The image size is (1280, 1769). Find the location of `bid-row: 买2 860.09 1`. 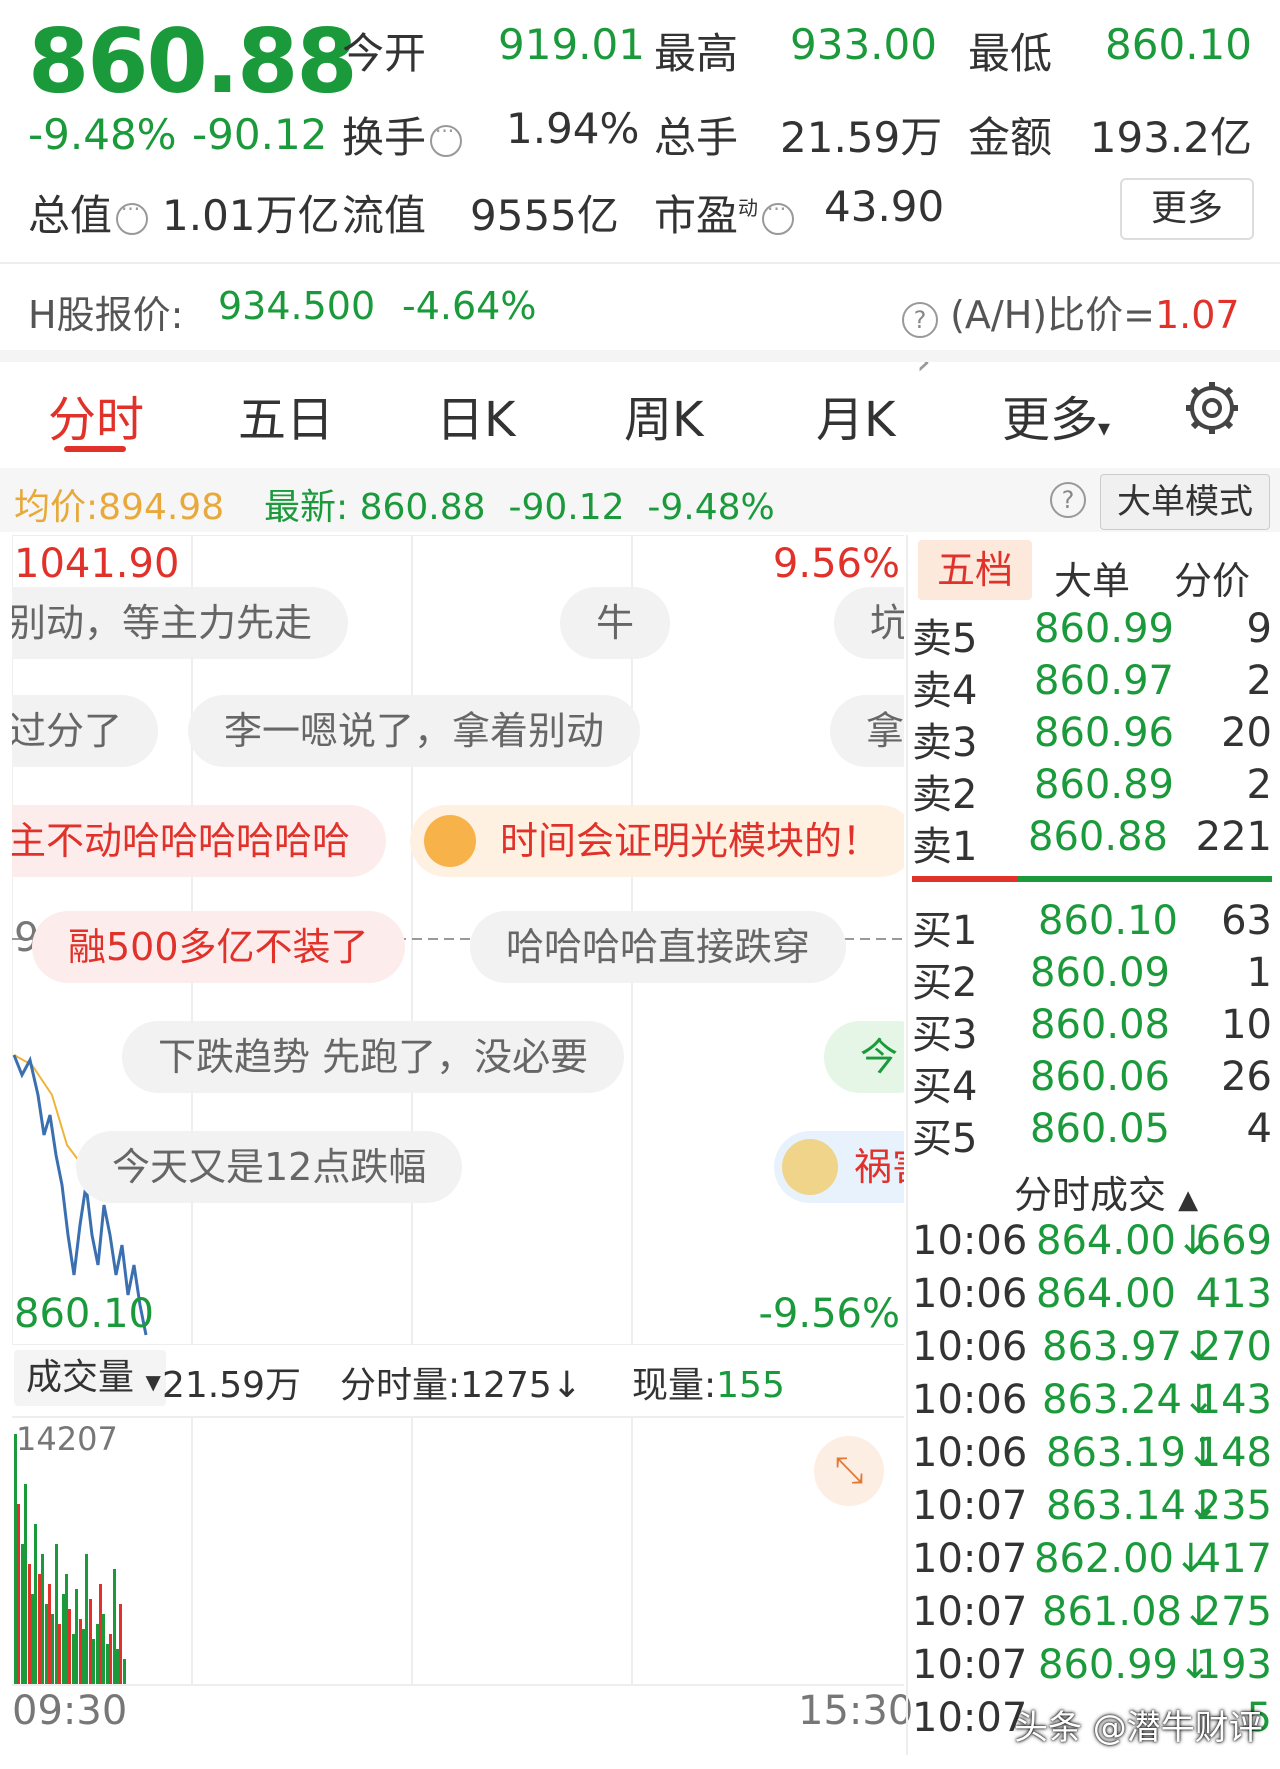

bid-row: 买2 860.09 1 is located at coordinates (1092, 978).